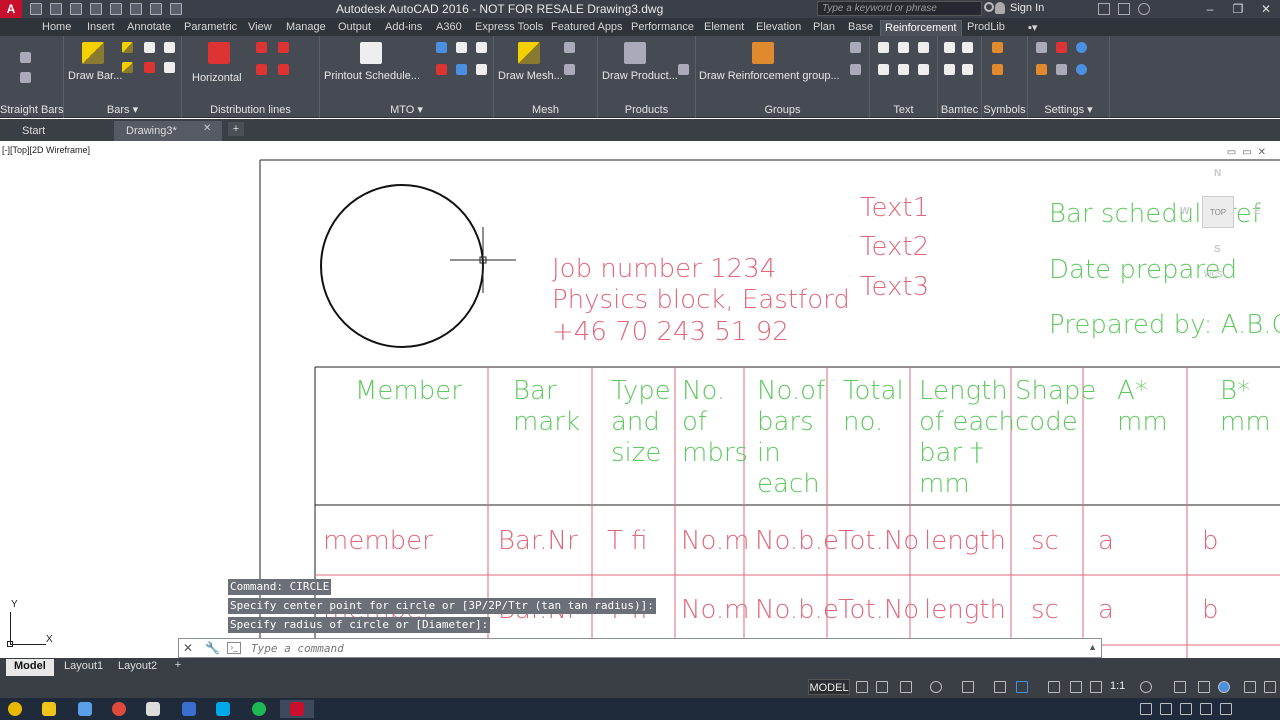 This screenshot has height=720, width=1280. What do you see at coordinates (862, 687) in the screenshot?
I see `grid-icon` at bounding box center [862, 687].